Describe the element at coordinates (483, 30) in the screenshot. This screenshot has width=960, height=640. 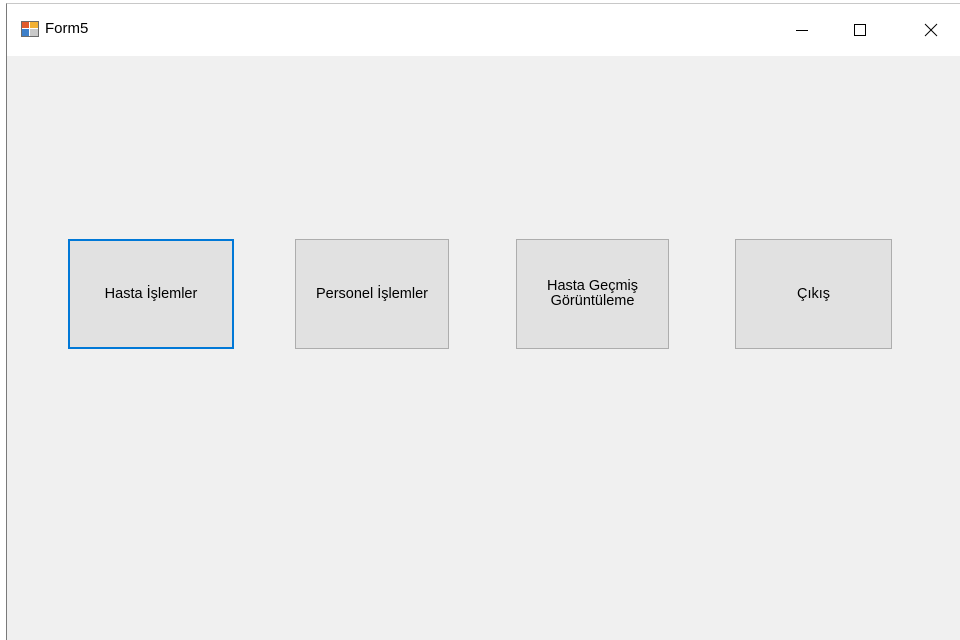
I see `title-bar: Form5` at that location.